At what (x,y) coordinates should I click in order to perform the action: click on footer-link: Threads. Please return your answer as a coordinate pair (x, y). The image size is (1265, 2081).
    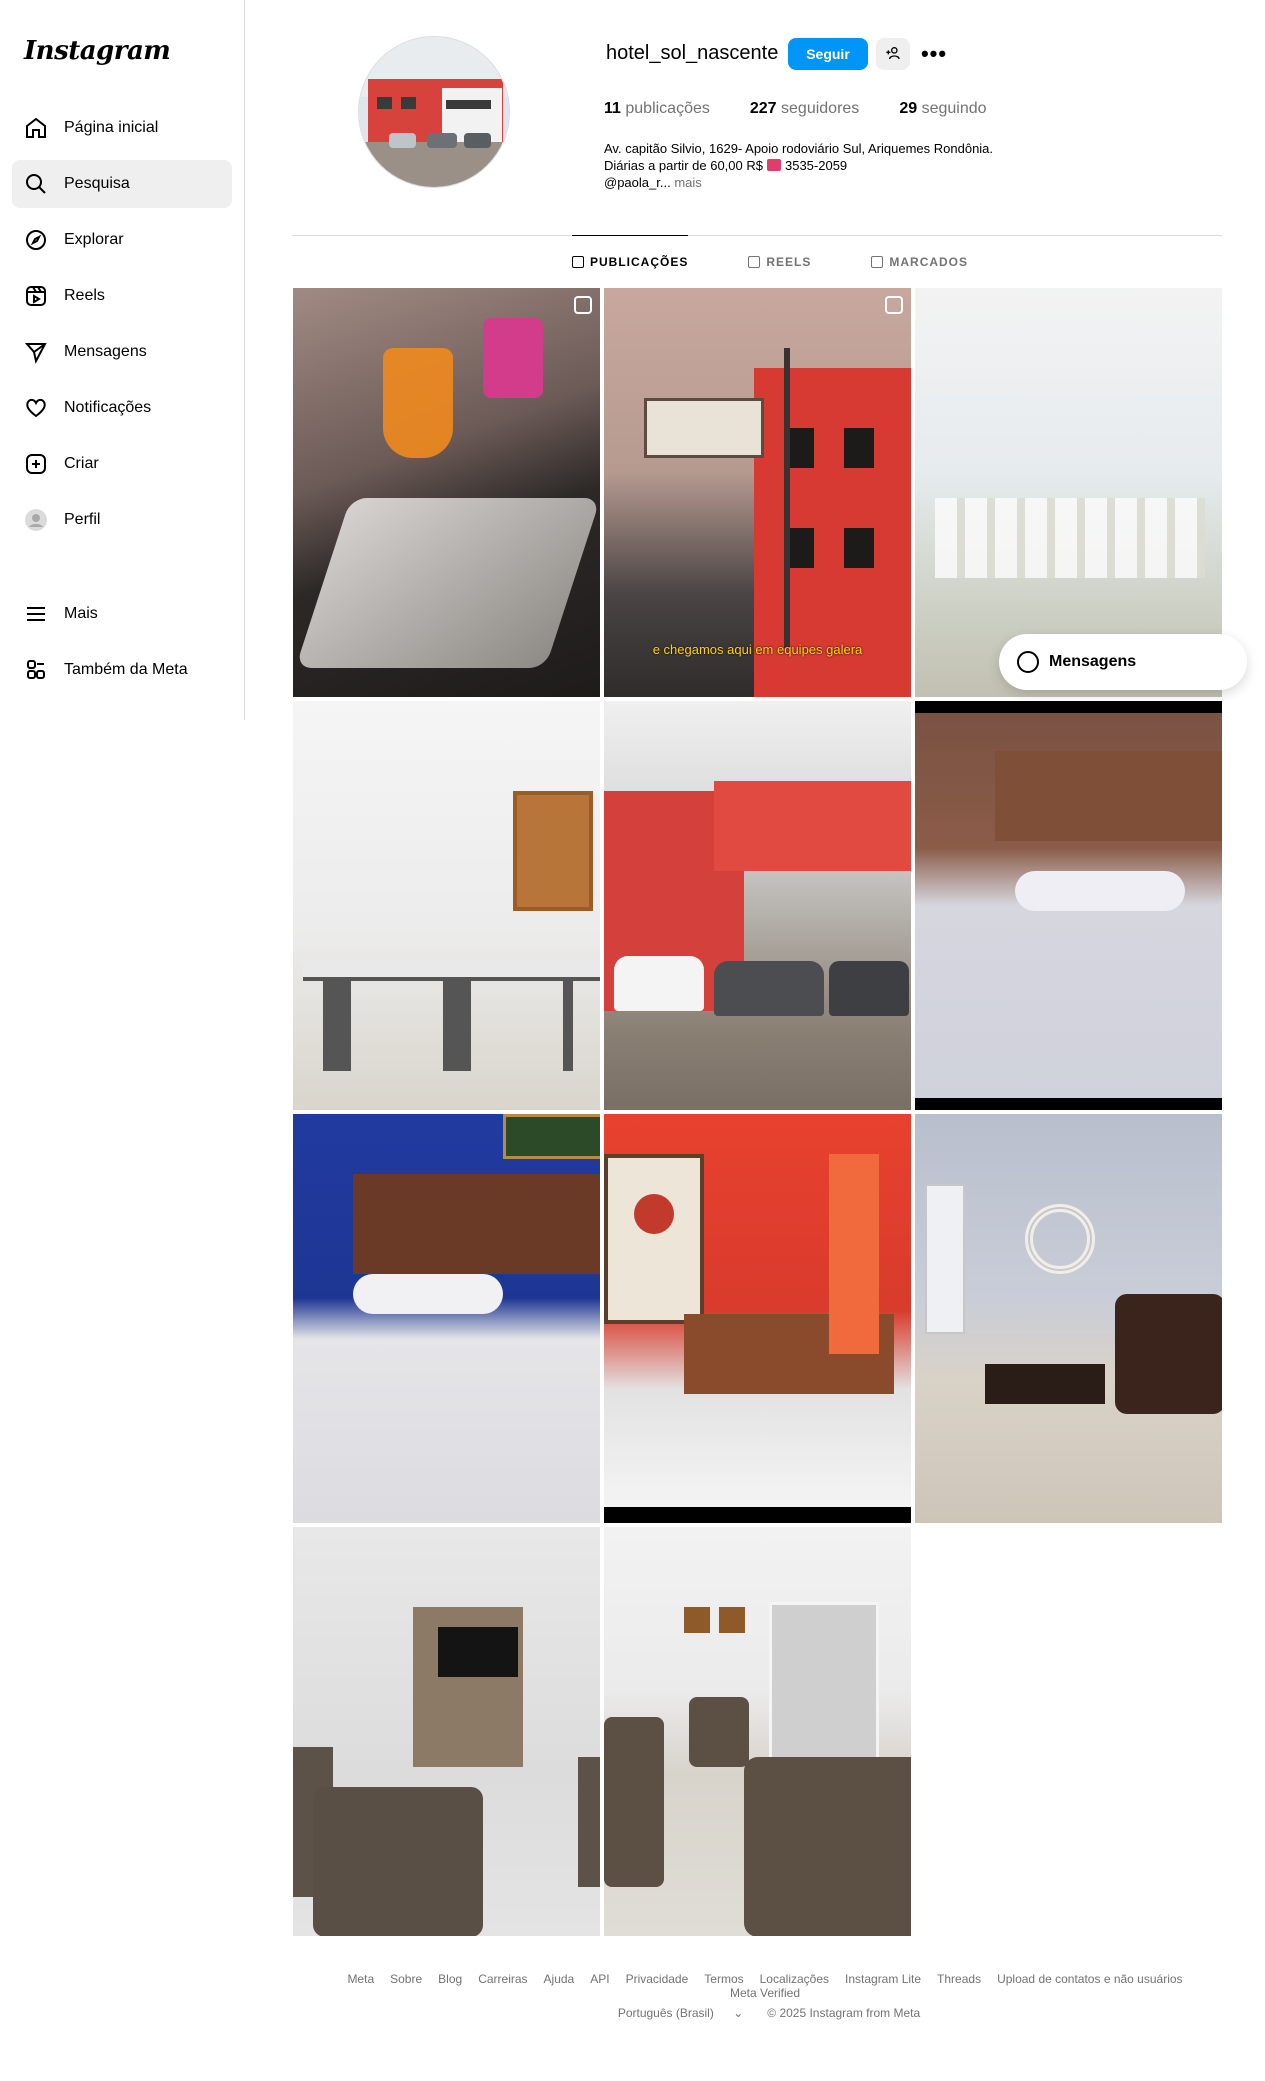
    Looking at the image, I should click on (959, 1979).